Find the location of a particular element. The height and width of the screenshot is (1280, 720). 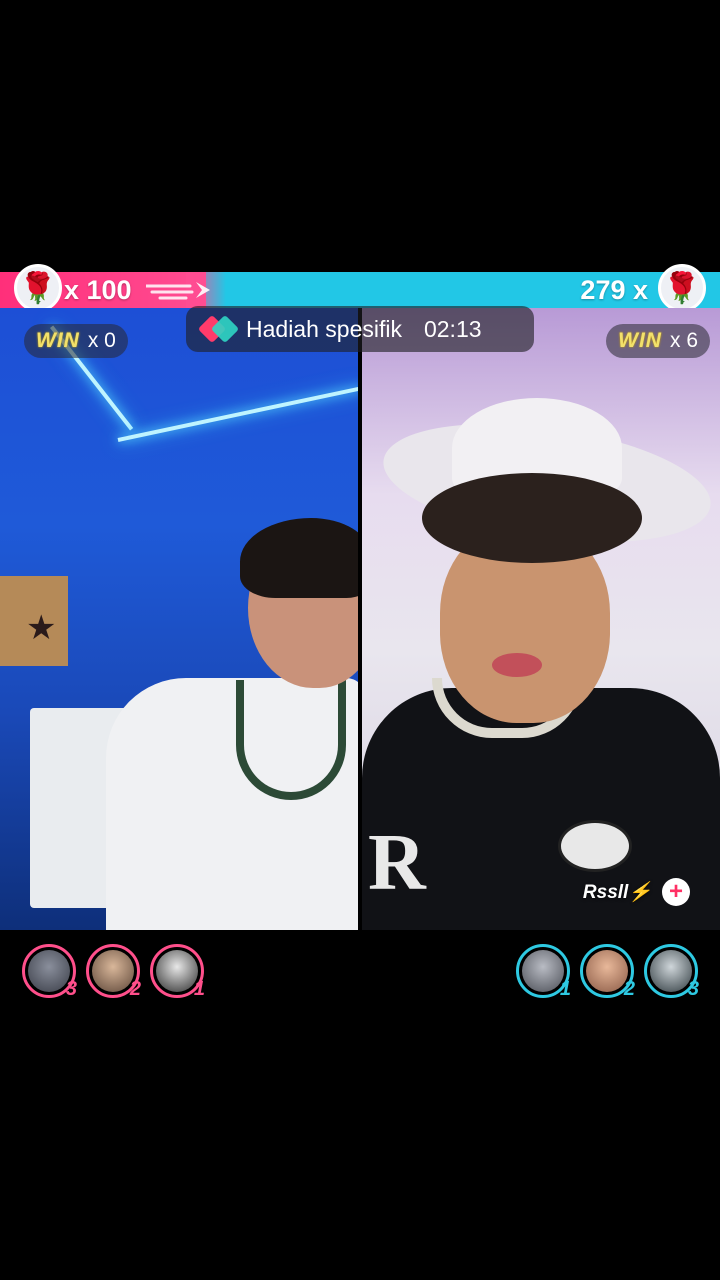

right-score: 279 x is located at coordinates (614, 290).